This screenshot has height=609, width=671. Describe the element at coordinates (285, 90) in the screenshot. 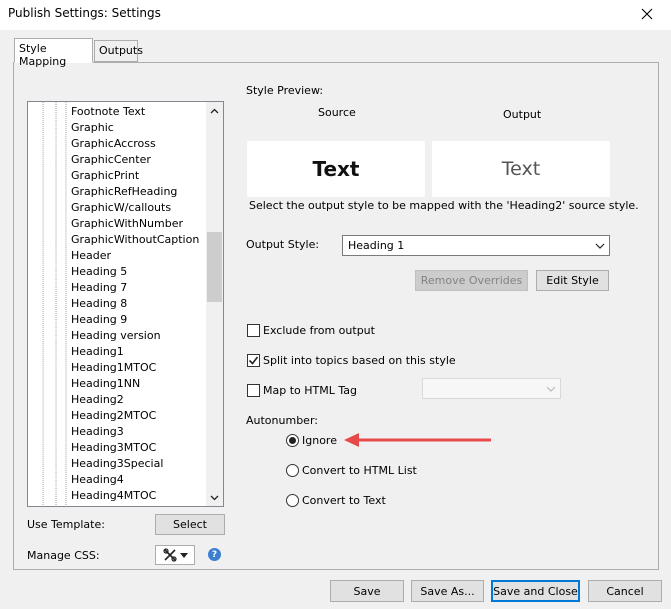

I see `style-preview-label: Style Preview:` at that location.